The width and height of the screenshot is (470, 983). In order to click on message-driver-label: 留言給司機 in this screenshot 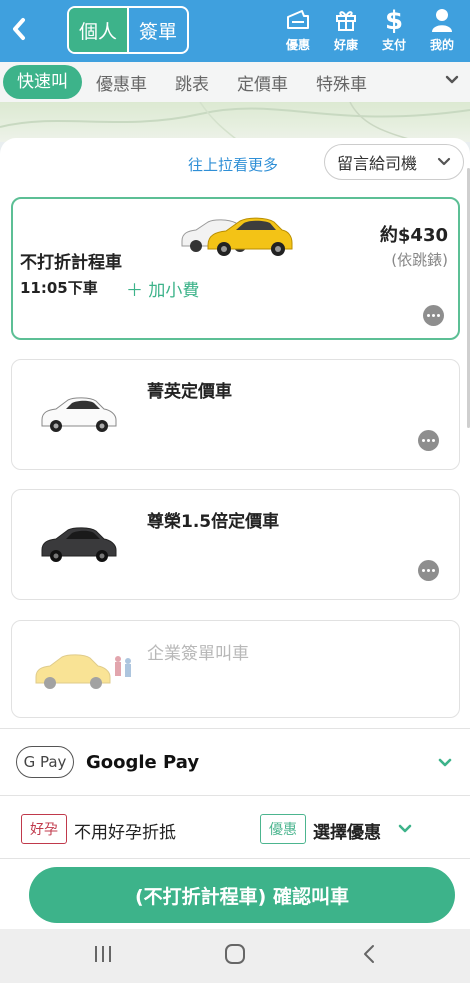, I will do `click(377, 163)`.